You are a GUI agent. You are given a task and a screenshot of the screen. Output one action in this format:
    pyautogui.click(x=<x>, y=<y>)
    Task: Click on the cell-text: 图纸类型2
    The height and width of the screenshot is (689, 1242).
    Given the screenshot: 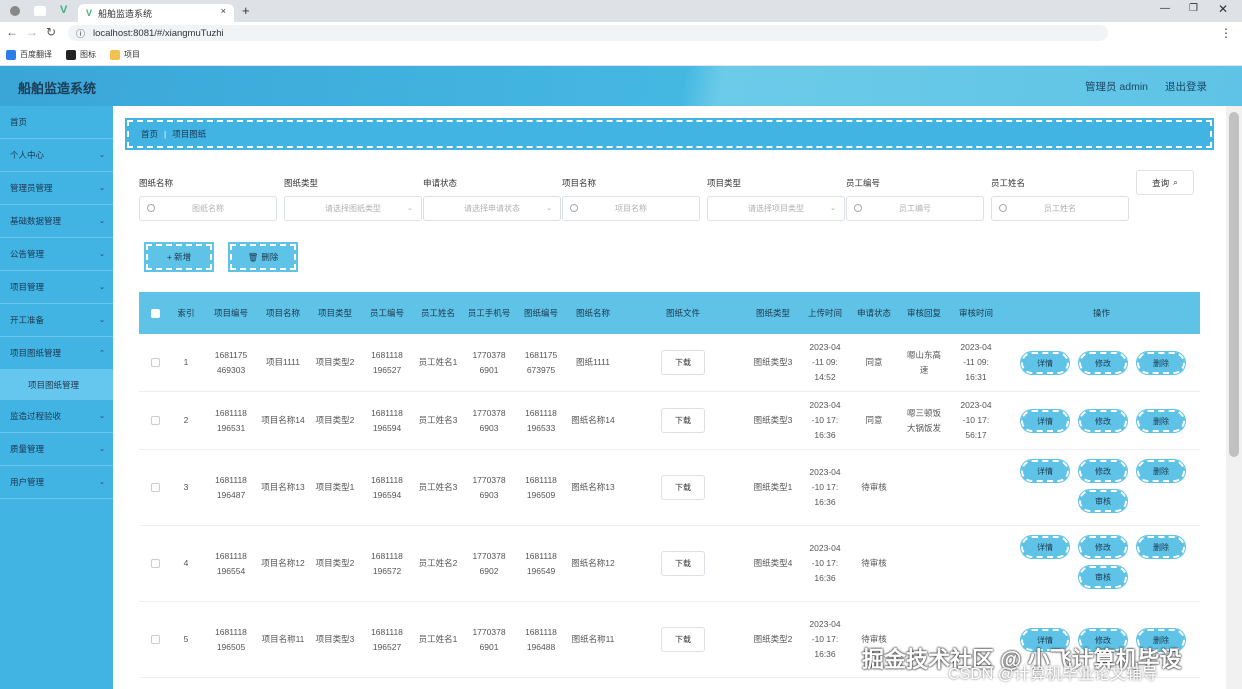 What is the action you would take?
    pyautogui.click(x=773, y=639)
    